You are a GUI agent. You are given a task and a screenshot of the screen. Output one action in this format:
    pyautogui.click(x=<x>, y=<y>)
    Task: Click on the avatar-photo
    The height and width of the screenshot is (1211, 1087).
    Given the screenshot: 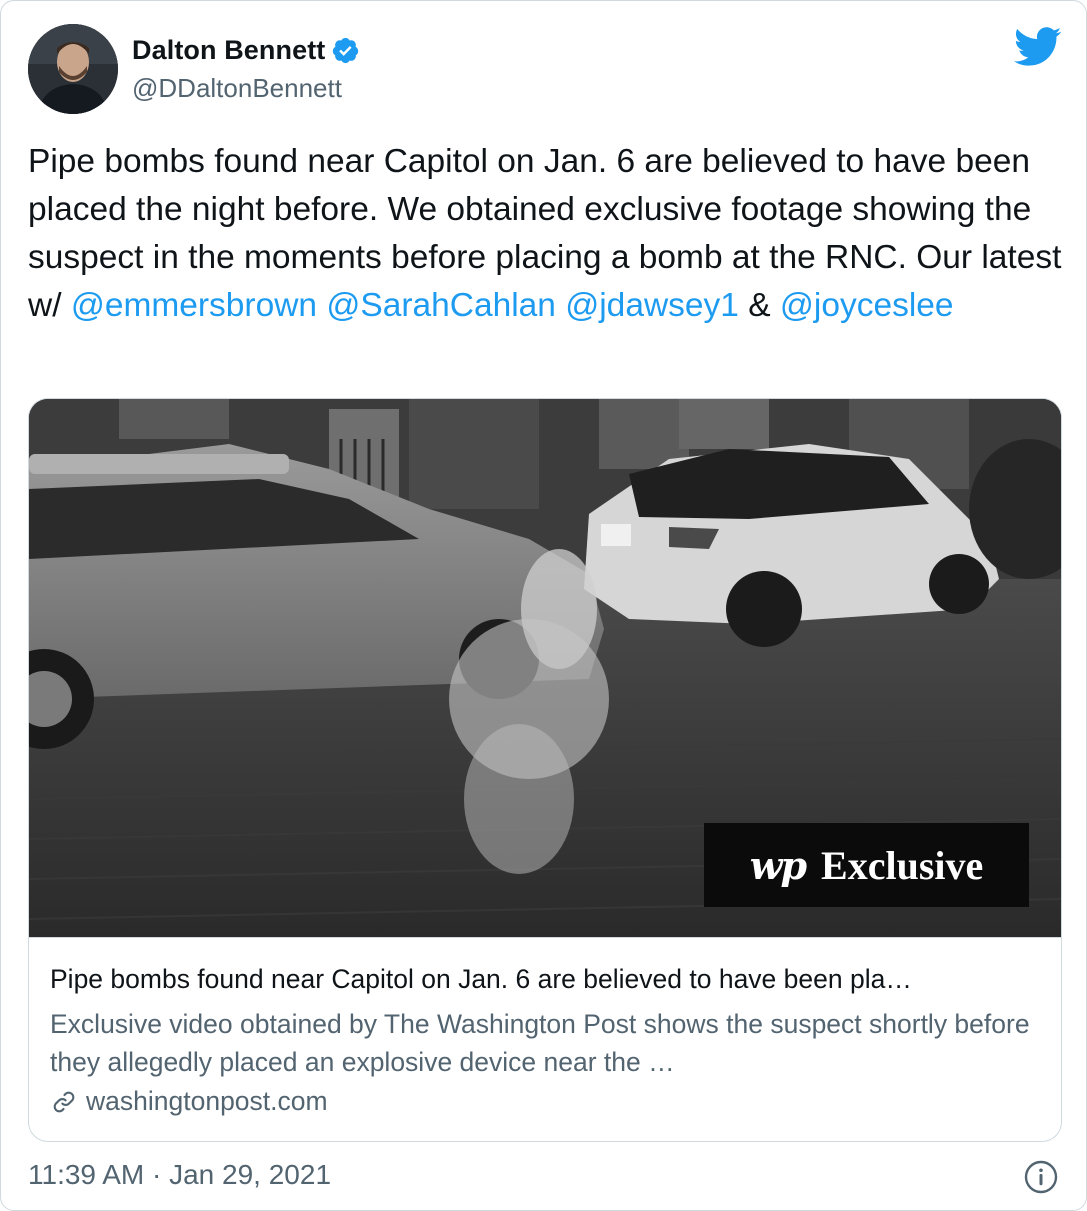 What is the action you would take?
    pyautogui.click(x=73, y=69)
    